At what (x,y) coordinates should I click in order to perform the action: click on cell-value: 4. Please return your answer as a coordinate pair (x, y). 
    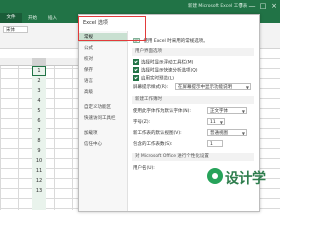
    Looking at the image, I should click on (39, 101).